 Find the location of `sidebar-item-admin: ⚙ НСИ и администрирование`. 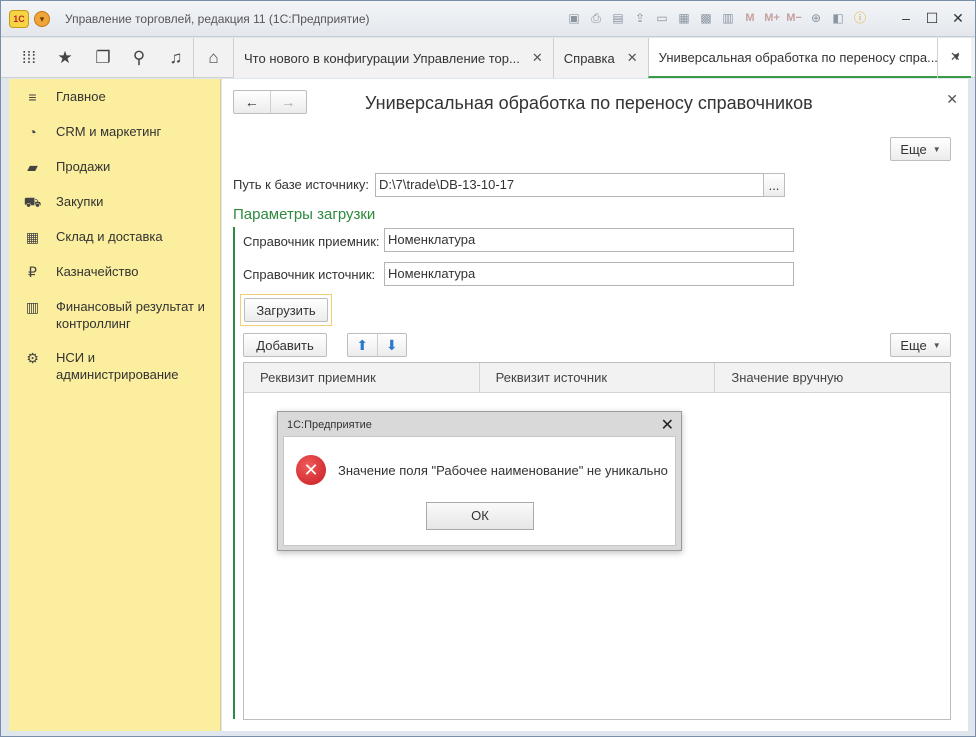

sidebar-item-admin: ⚙ НСИ и администрирование is located at coordinates (115, 366).